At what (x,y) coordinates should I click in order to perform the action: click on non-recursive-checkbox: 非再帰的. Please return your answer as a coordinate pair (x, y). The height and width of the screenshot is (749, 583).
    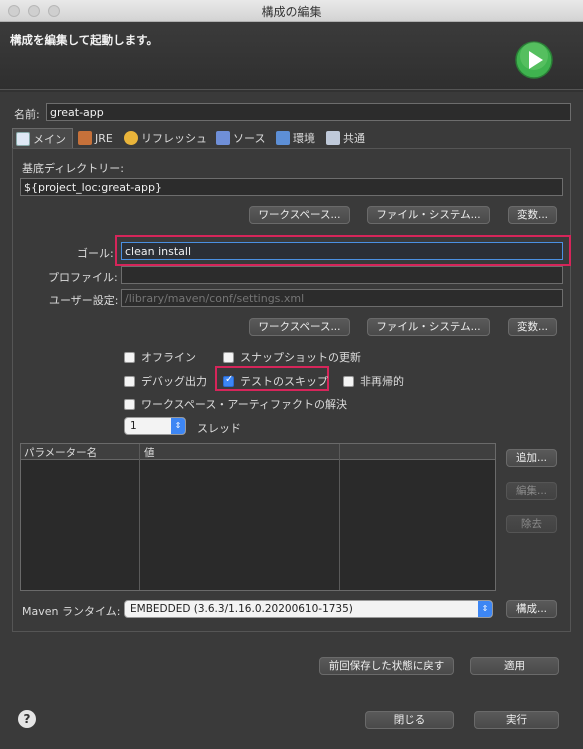
    Looking at the image, I should click on (373, 381).